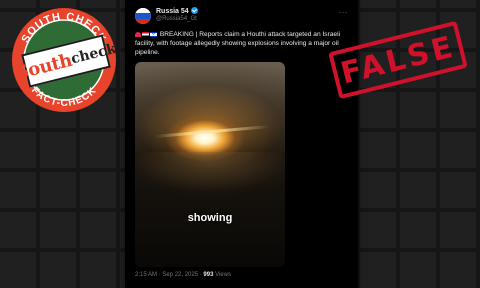 Image resolution: width=480 pixels, height=288 pixels. I want to click on south-check-logo: SOUTH CHECK FACT-CHECK South check, so click(64, 60).